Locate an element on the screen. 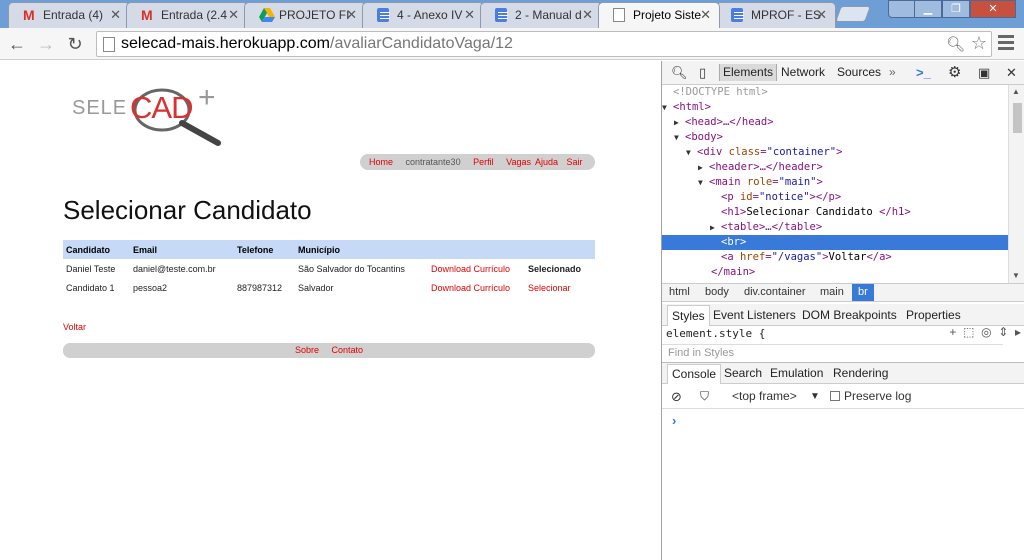 The image size is (1024, 560). column-header: Telefone is located at coordinates (264, 249).